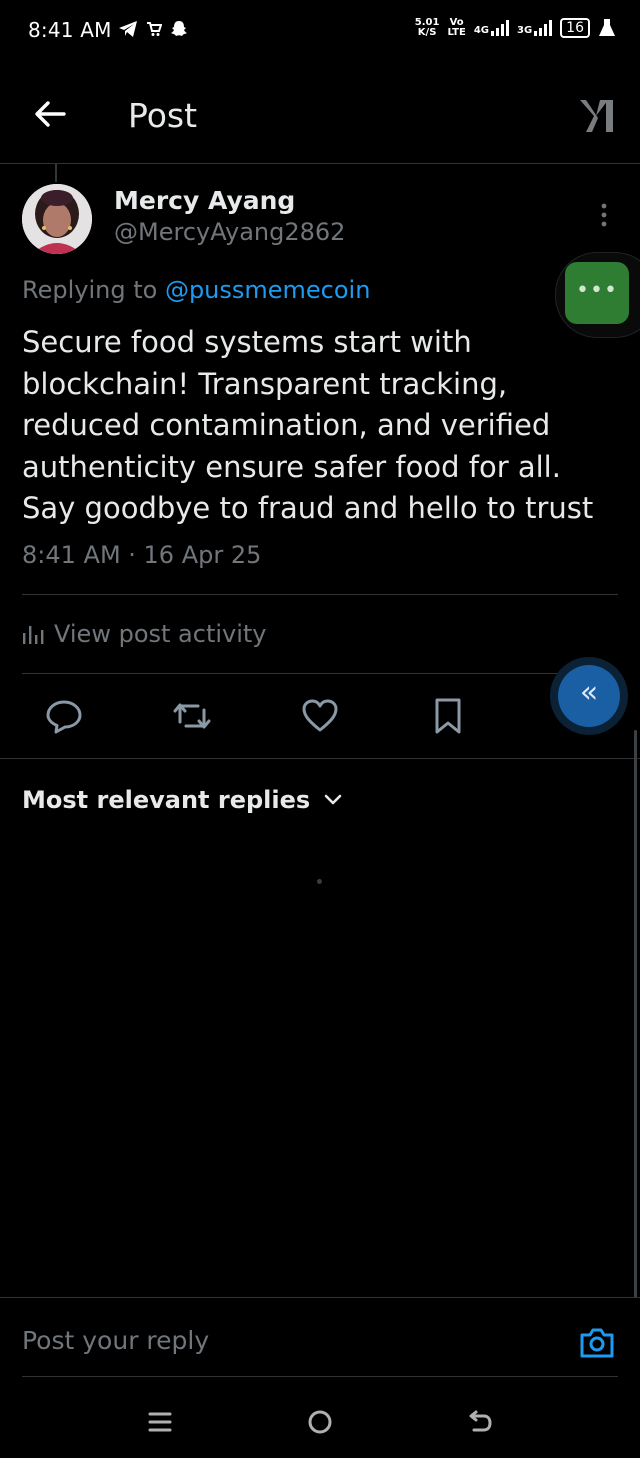 This screenshot has height=1458, width=640. I want to click on battery-level: 16, so click(575, 28).